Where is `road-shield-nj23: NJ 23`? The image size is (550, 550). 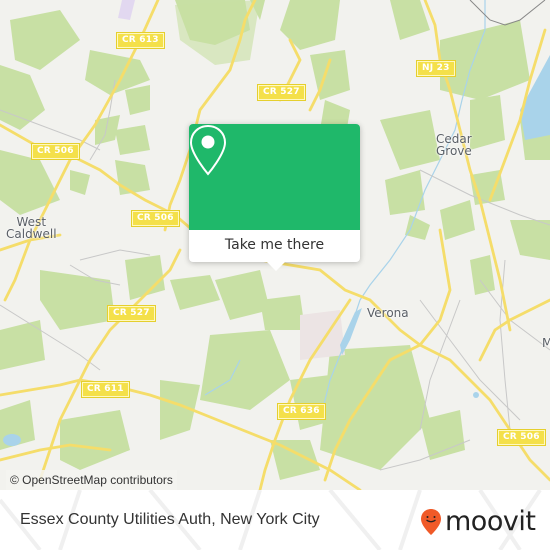
road-shield-nj23: NJ 23 is located at coordinates (436, 68).